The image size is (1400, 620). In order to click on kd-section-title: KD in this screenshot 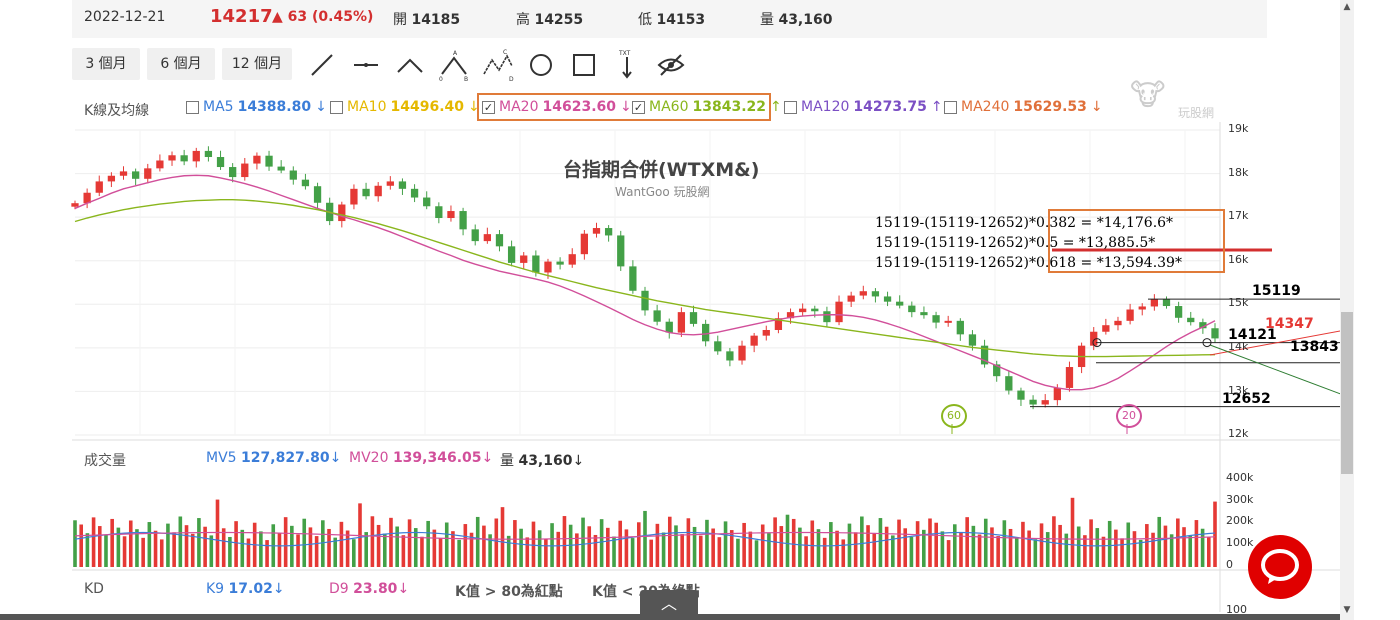, I will do `click(94, 589)`.